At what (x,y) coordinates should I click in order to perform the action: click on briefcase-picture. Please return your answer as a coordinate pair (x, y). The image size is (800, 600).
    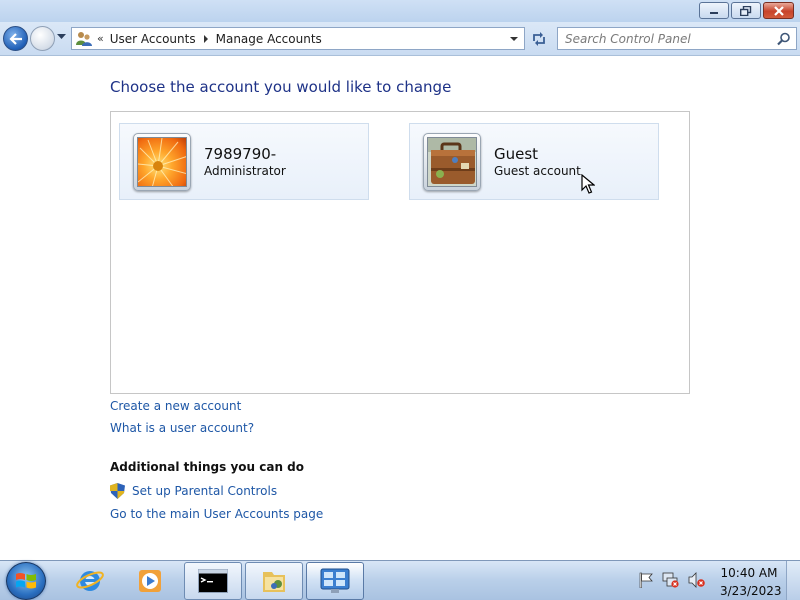
    Looking at the image, I should click on (452, 161).